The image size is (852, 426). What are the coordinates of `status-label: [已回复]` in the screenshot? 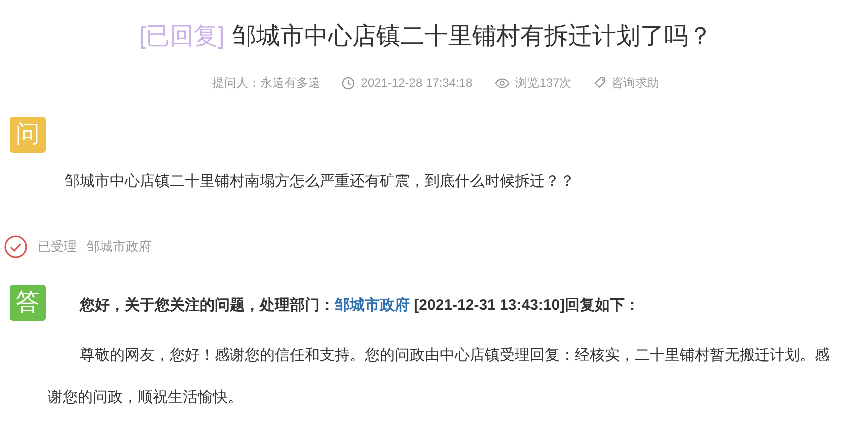 It's located at (182, 37).